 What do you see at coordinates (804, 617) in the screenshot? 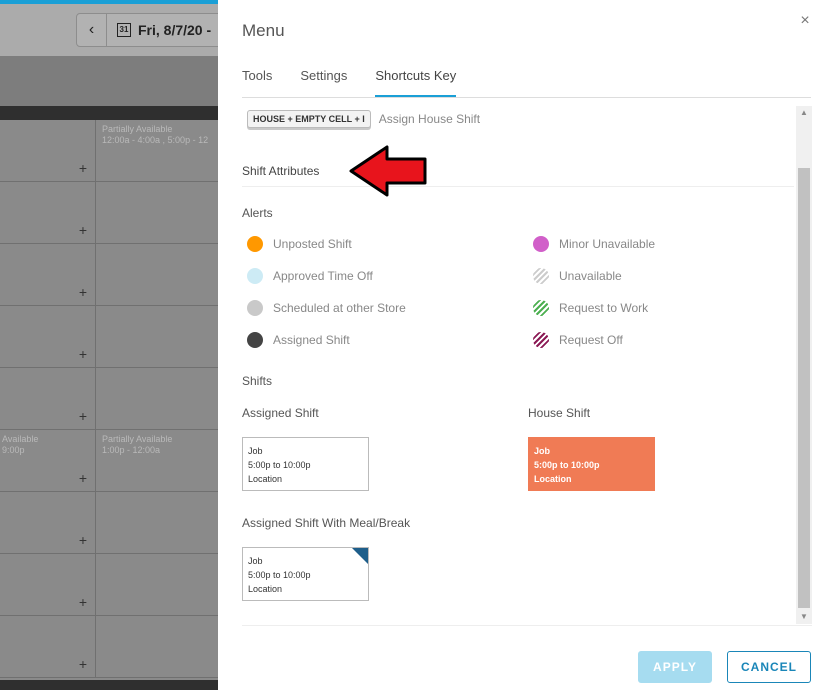
I see `scroll-down-icon: ▼` at bounding box center [804, 617].